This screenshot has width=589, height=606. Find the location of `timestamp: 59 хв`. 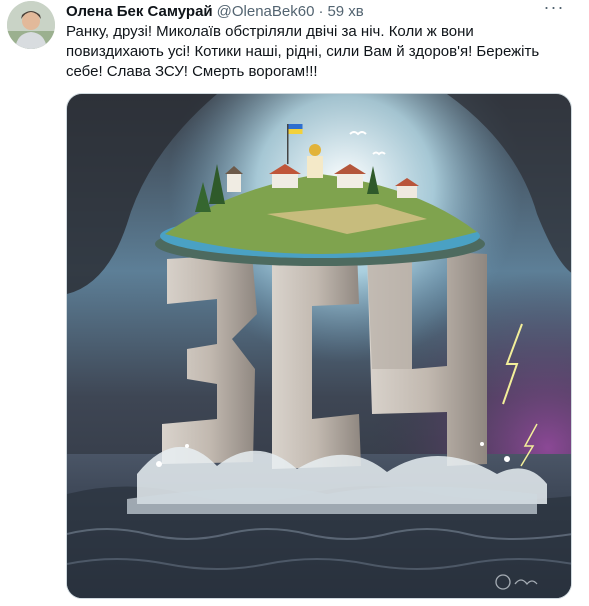

timestamp: 59 хв is located at coordinates (345, 11).